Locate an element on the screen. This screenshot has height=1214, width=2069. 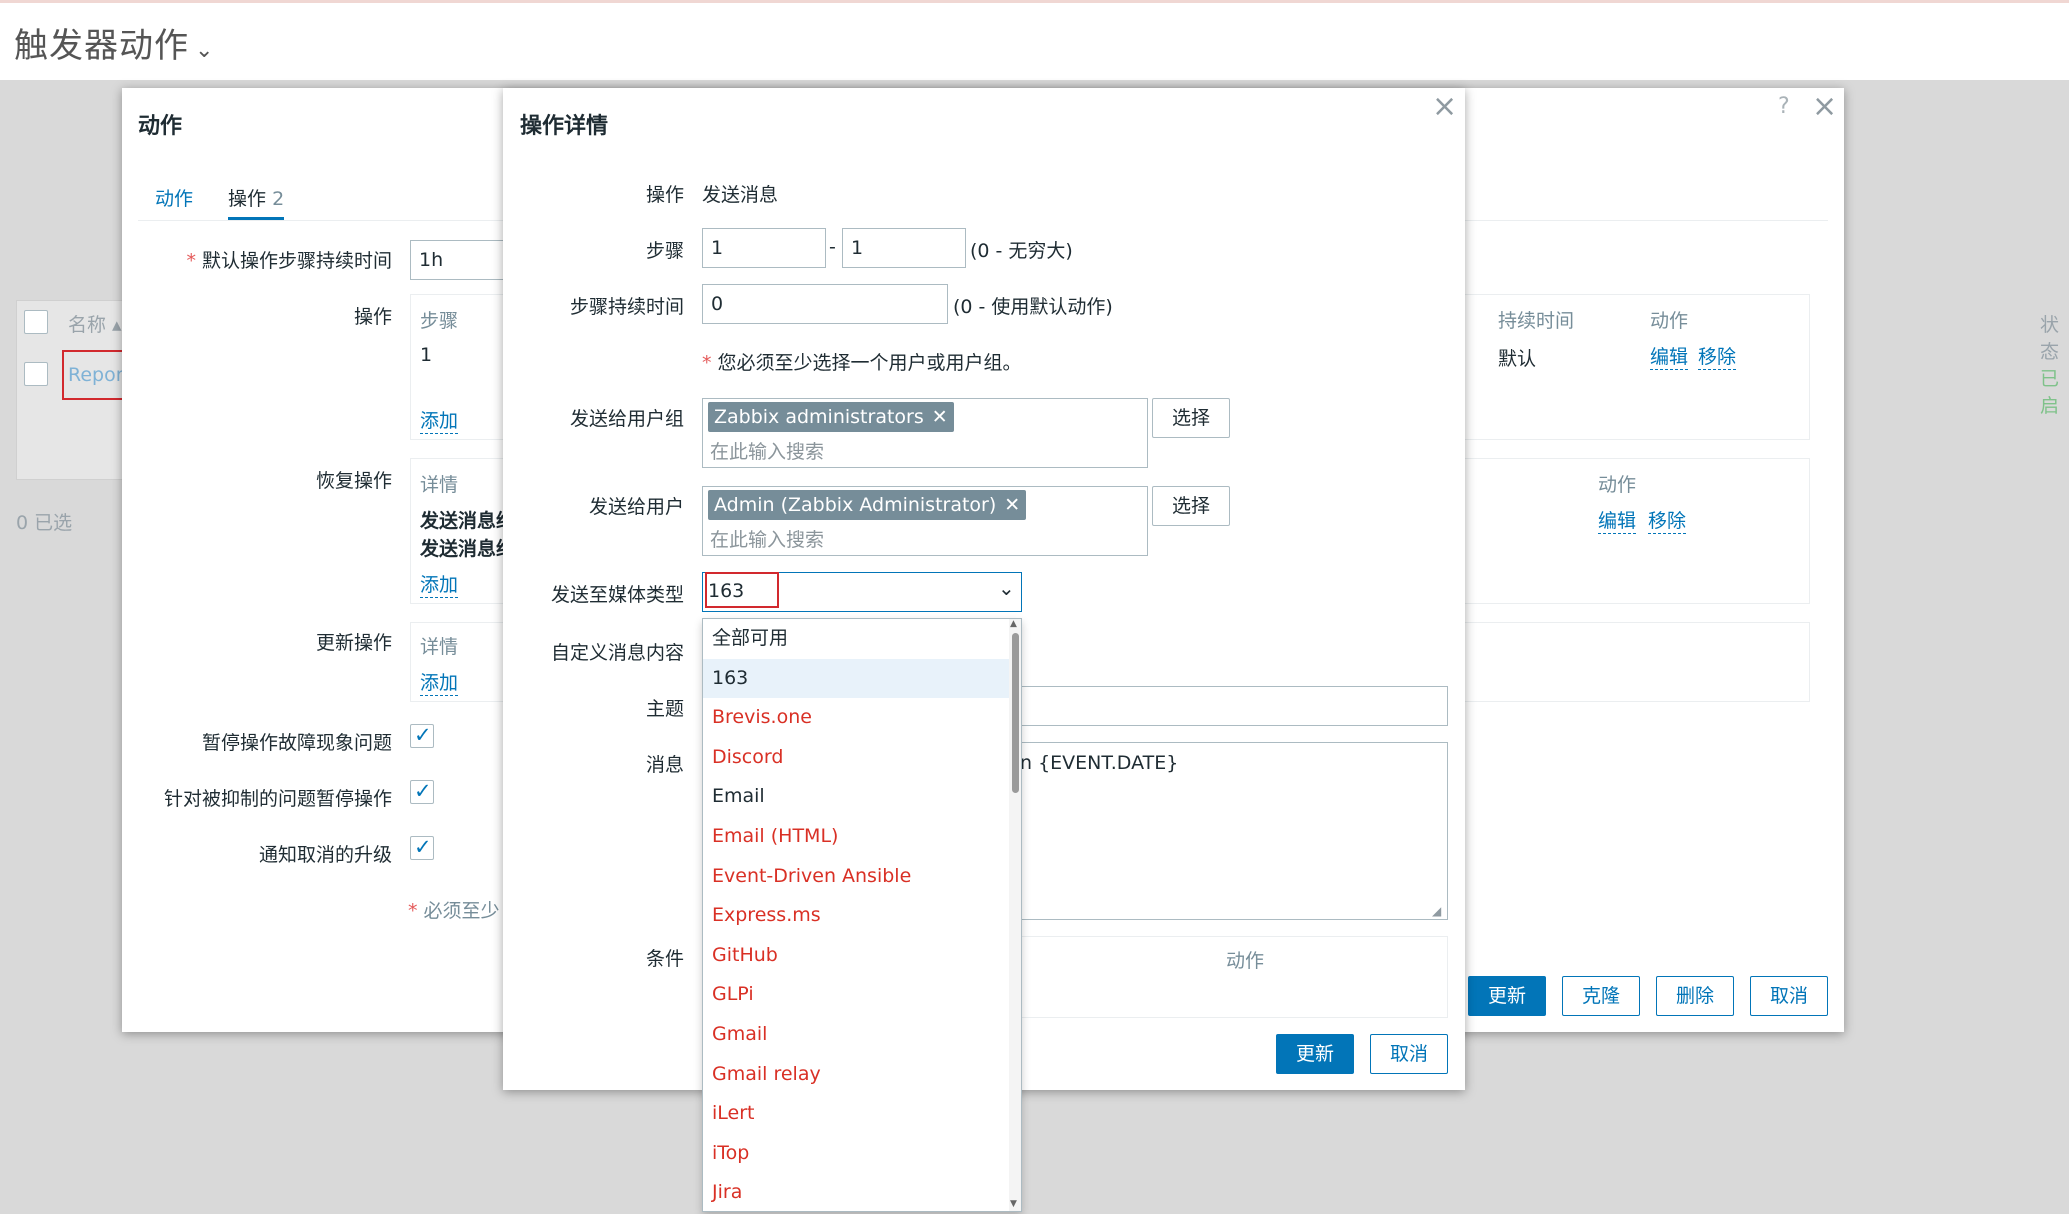
operations-header-action: 动作 is located at coordinates (1669, 321).